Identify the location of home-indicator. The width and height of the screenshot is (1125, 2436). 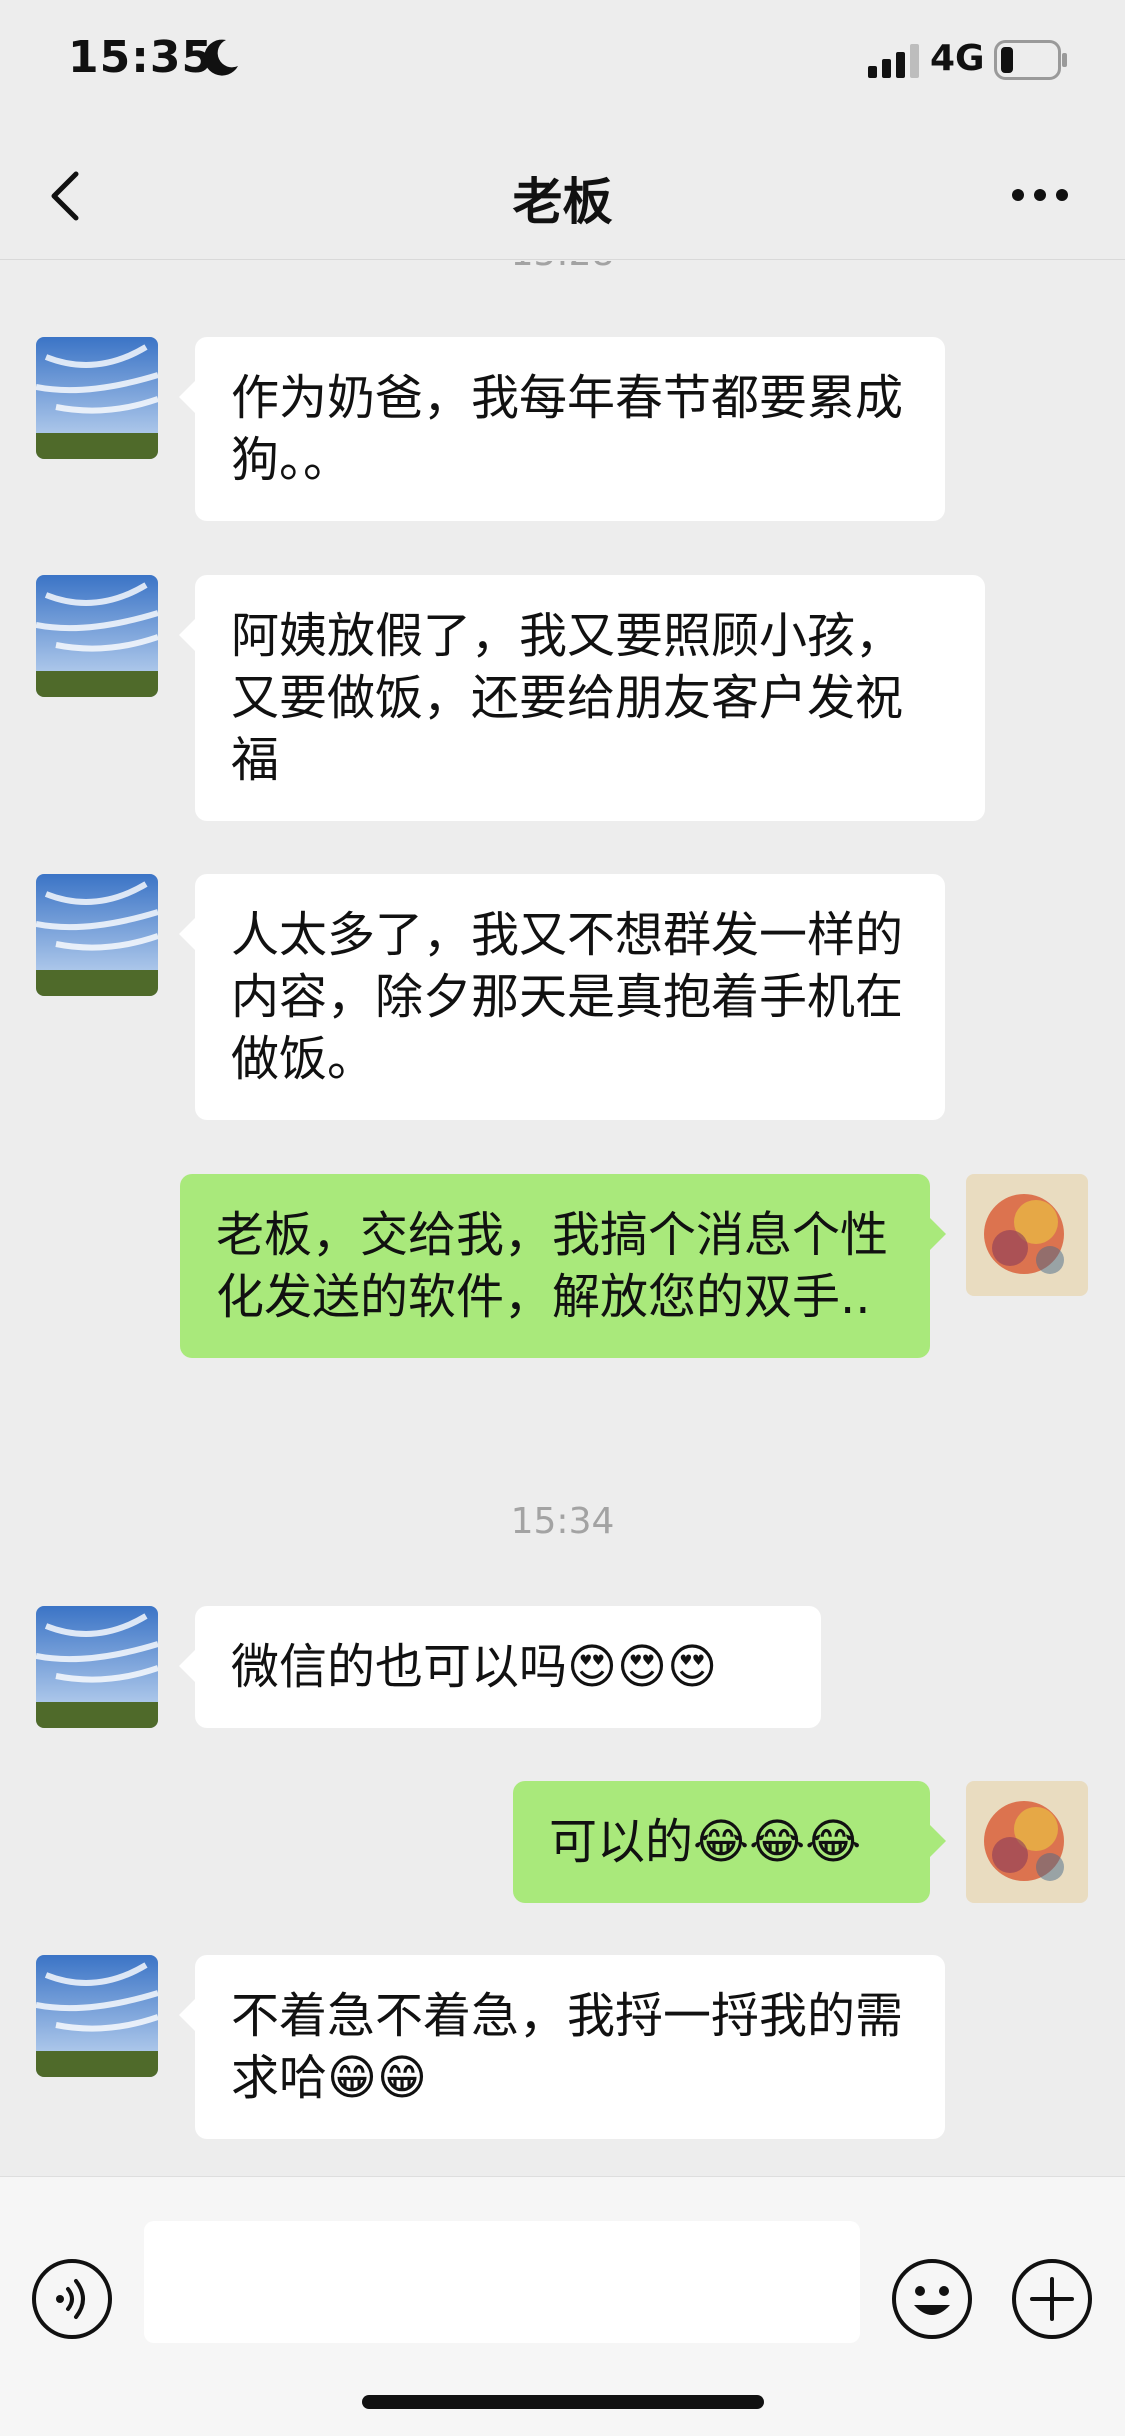
(563, 2402).